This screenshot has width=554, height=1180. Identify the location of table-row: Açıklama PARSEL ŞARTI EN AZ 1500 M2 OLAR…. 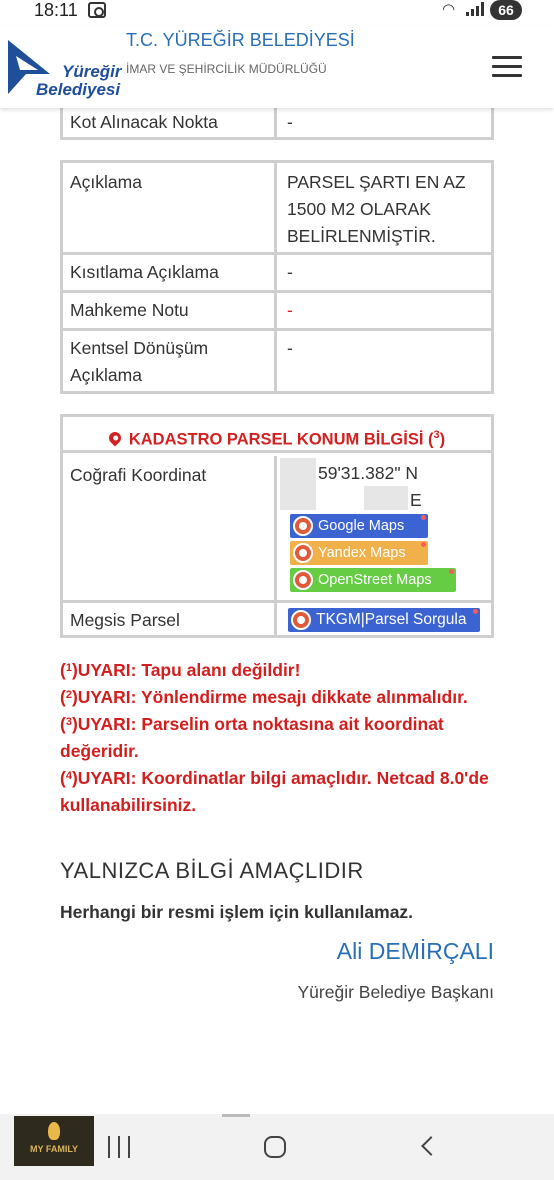
(277, 209).